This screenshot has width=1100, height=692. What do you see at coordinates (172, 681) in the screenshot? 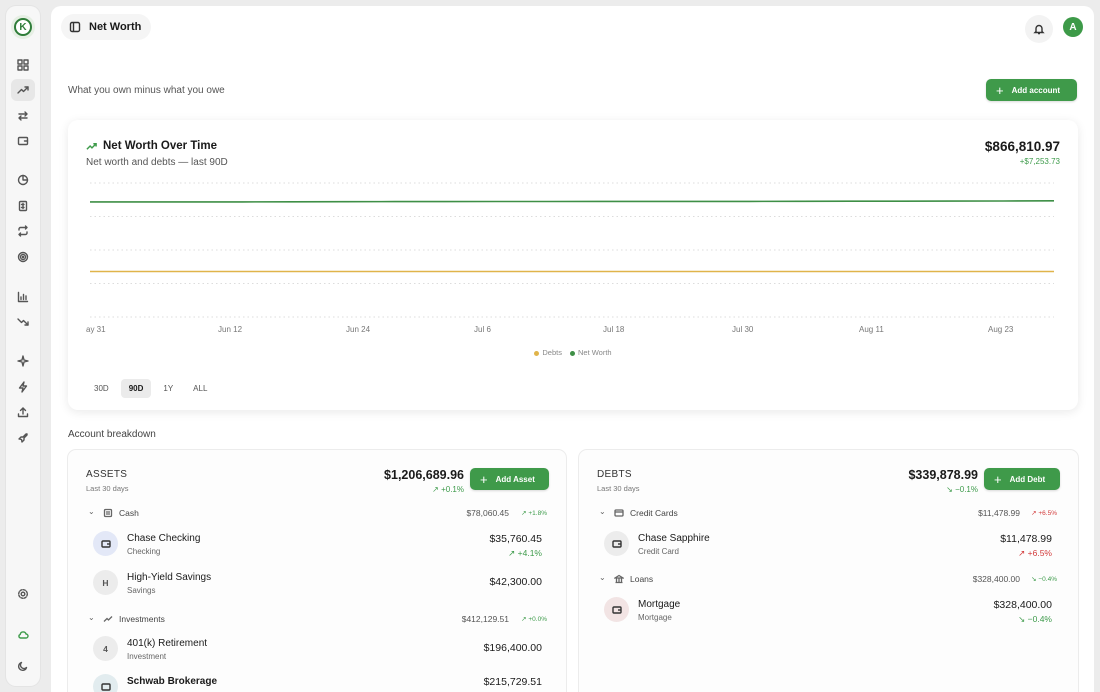
I see `account-name: Schwab Brokerage` at bounding box center [172, 681].